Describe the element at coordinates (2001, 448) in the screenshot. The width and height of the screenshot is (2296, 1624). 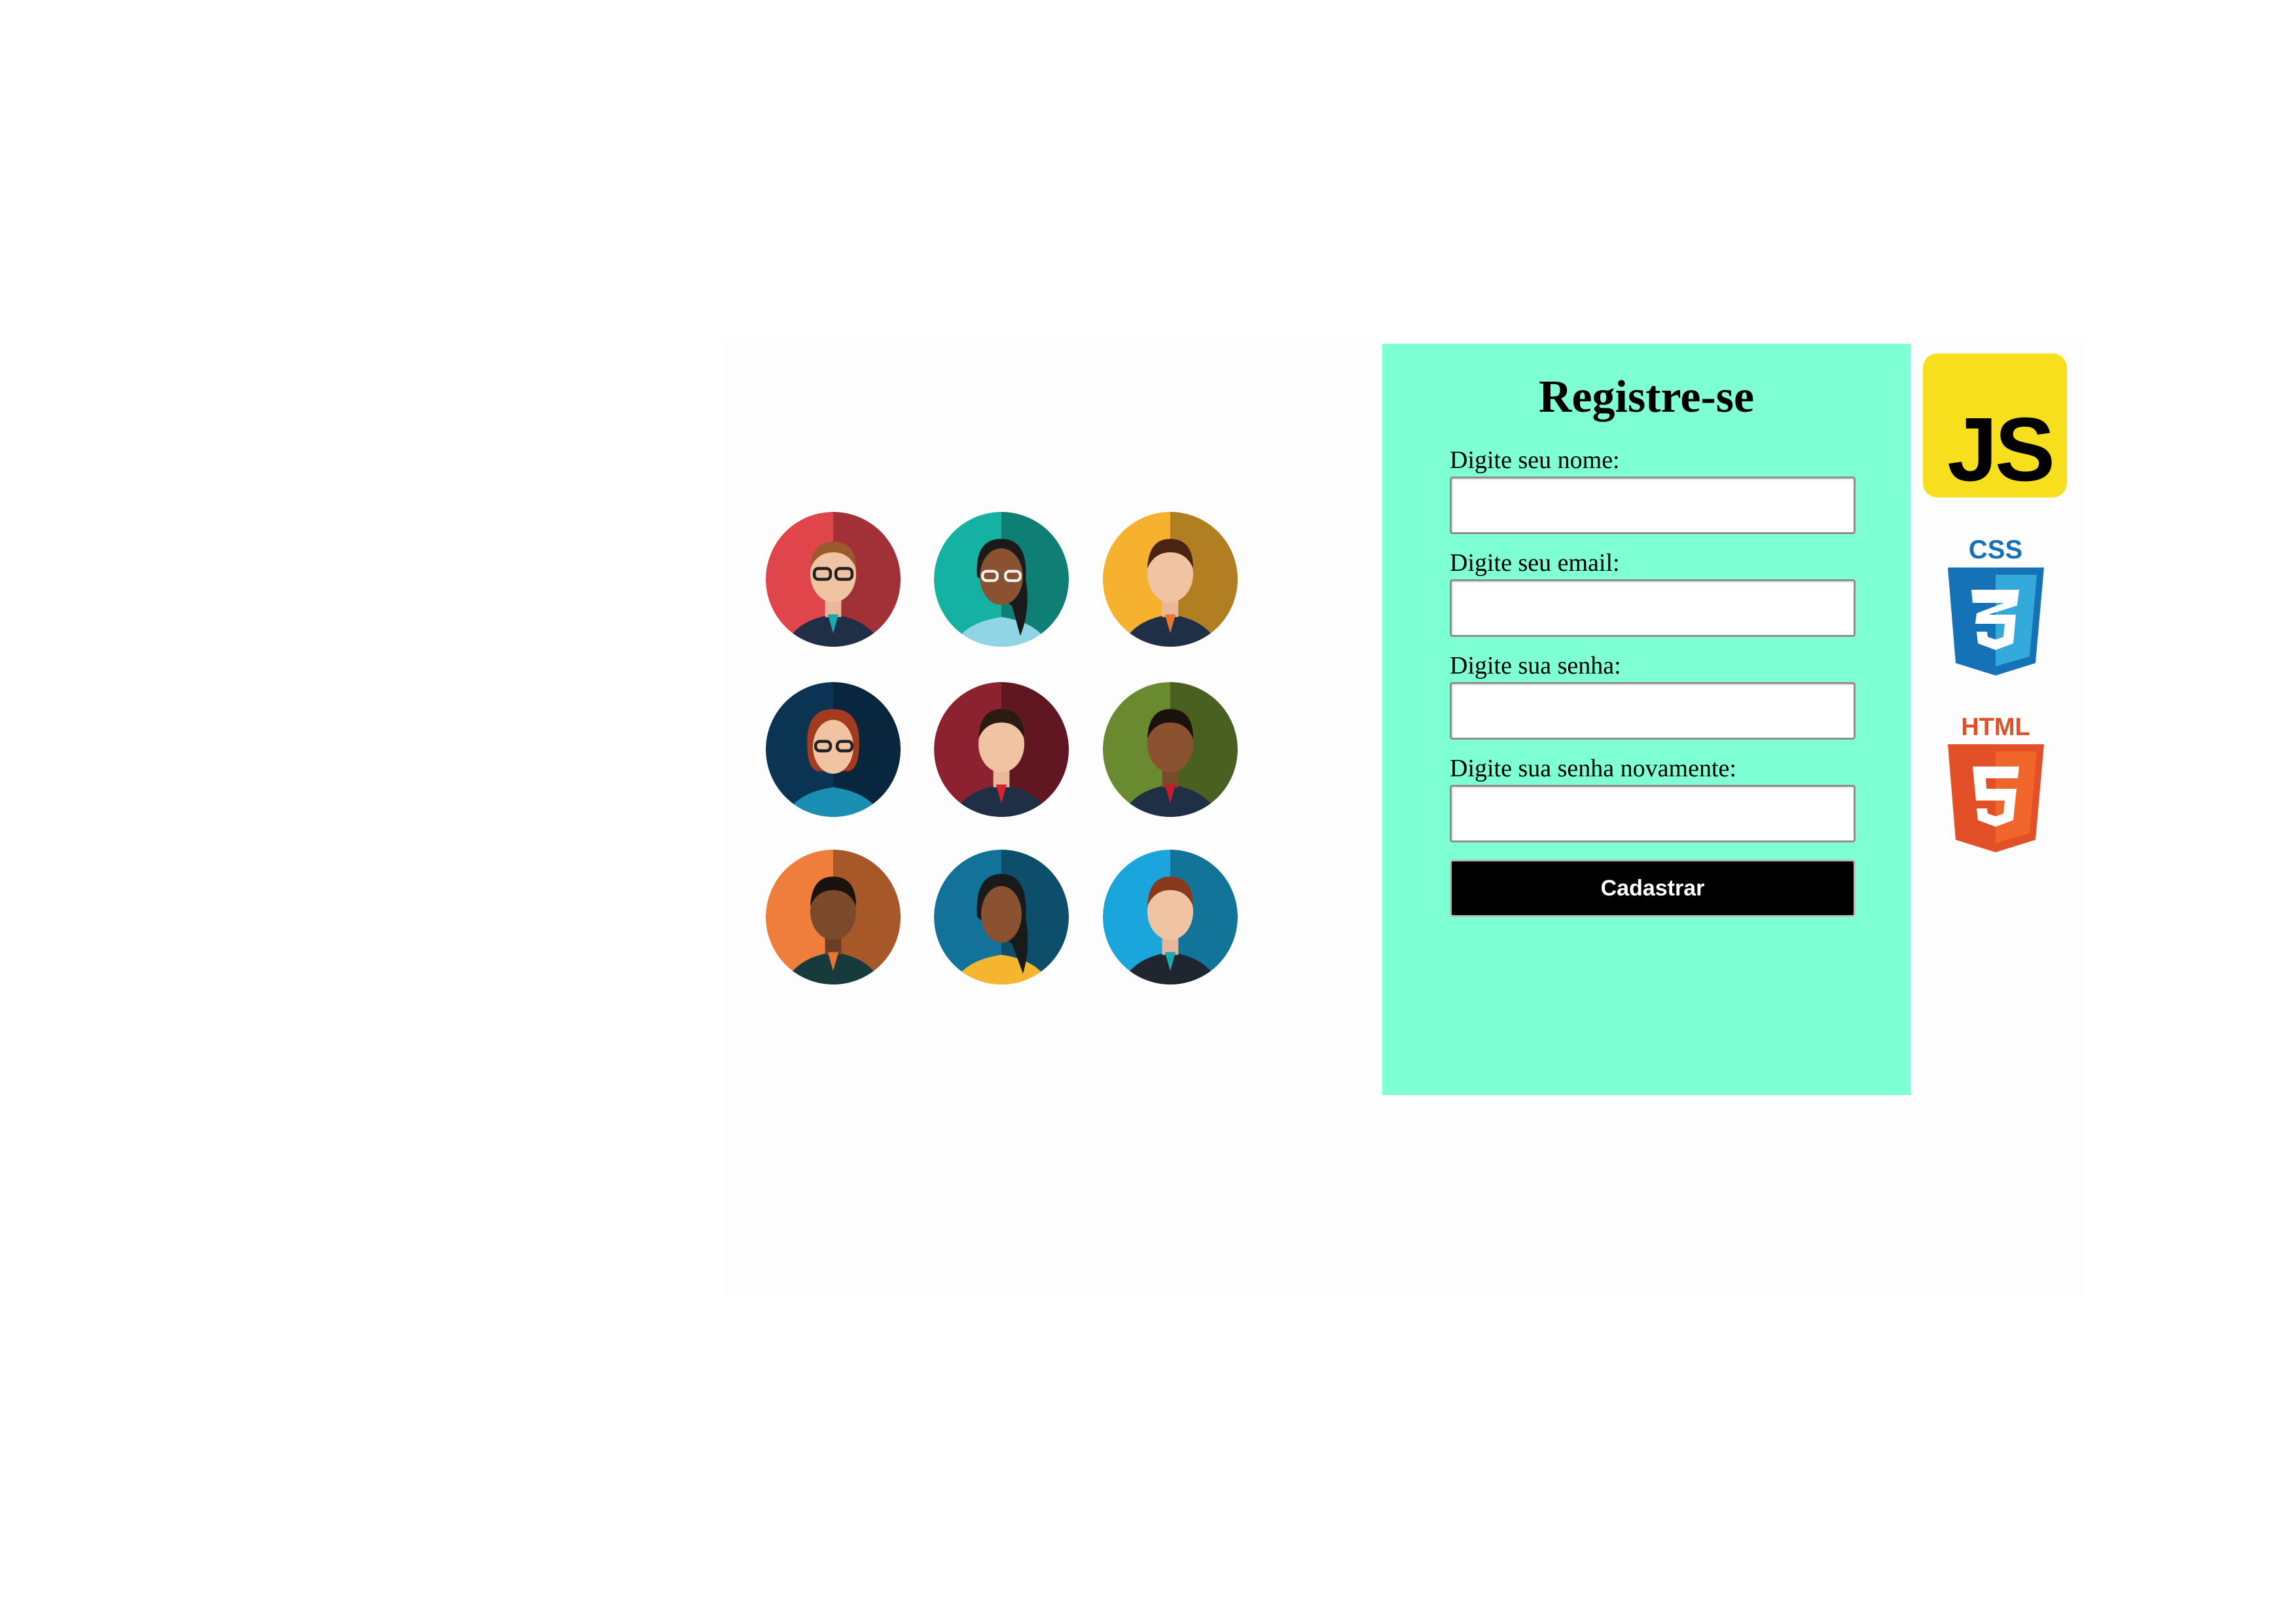
I see `js-logo-text: JS` at that location.